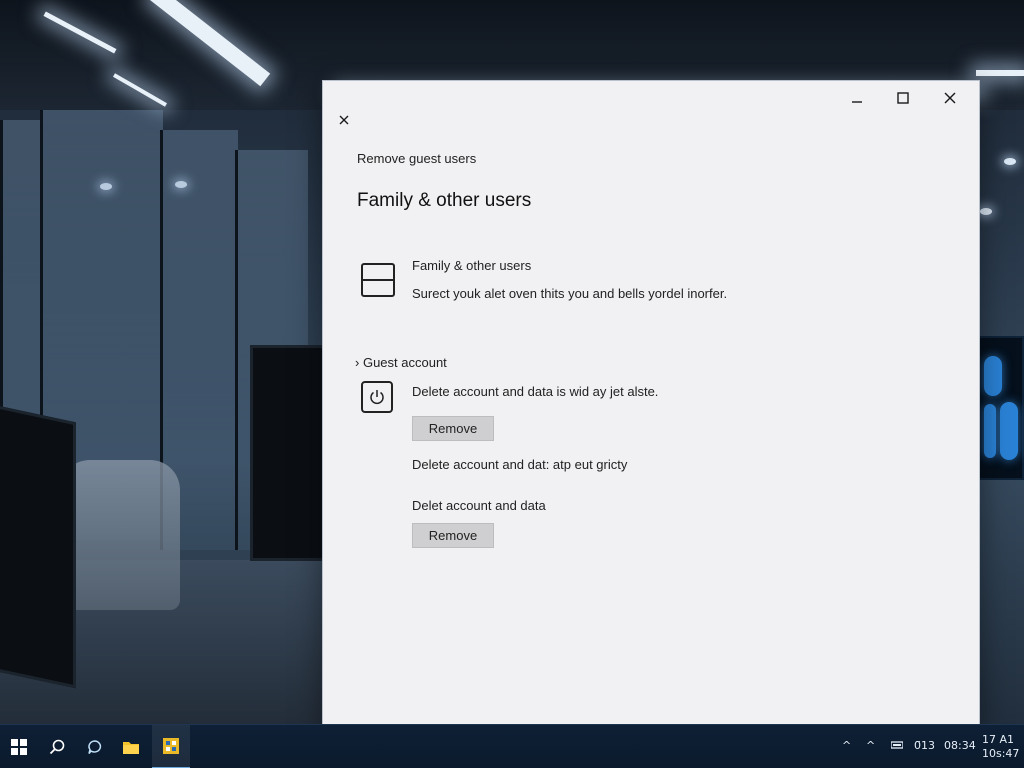 The width and height of the screenshot is (1024, 768). What do you see at coordinates (444, 200) in the screenshot?
I see `page-title: Family & other users` at bounding box center [444, 200].